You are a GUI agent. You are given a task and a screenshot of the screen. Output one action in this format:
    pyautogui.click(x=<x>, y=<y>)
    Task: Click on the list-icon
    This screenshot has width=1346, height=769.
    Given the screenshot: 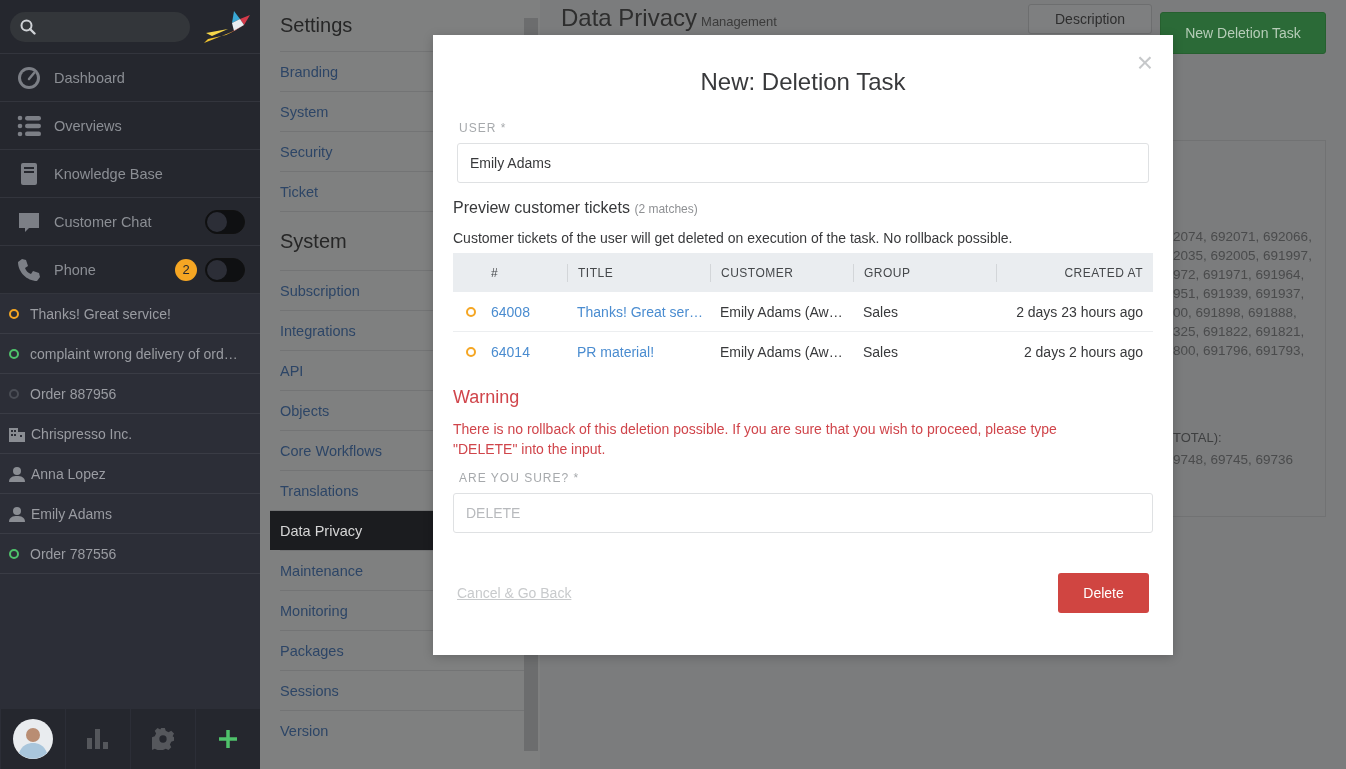 What is the action you would take?
    pyautogui.click(x=29, y=125)
    